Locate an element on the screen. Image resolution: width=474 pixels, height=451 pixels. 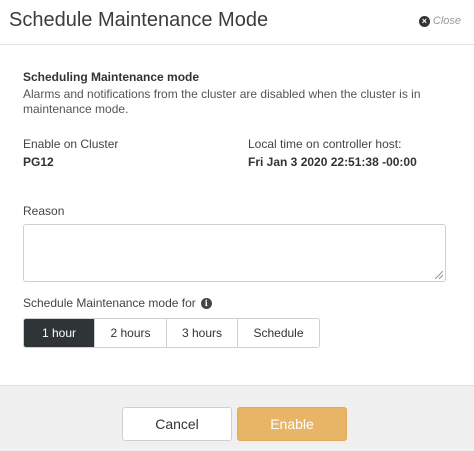
close-button: × Close is located at coordinates (439, 21).